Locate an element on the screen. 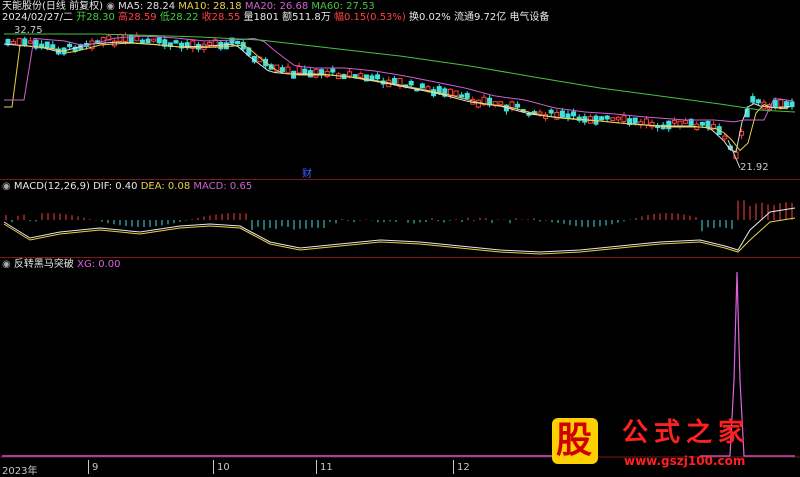 Image resolution: width=800 pixels, height=477 pixels. close-value: 收28.55 is located at coordinates (221, 17).